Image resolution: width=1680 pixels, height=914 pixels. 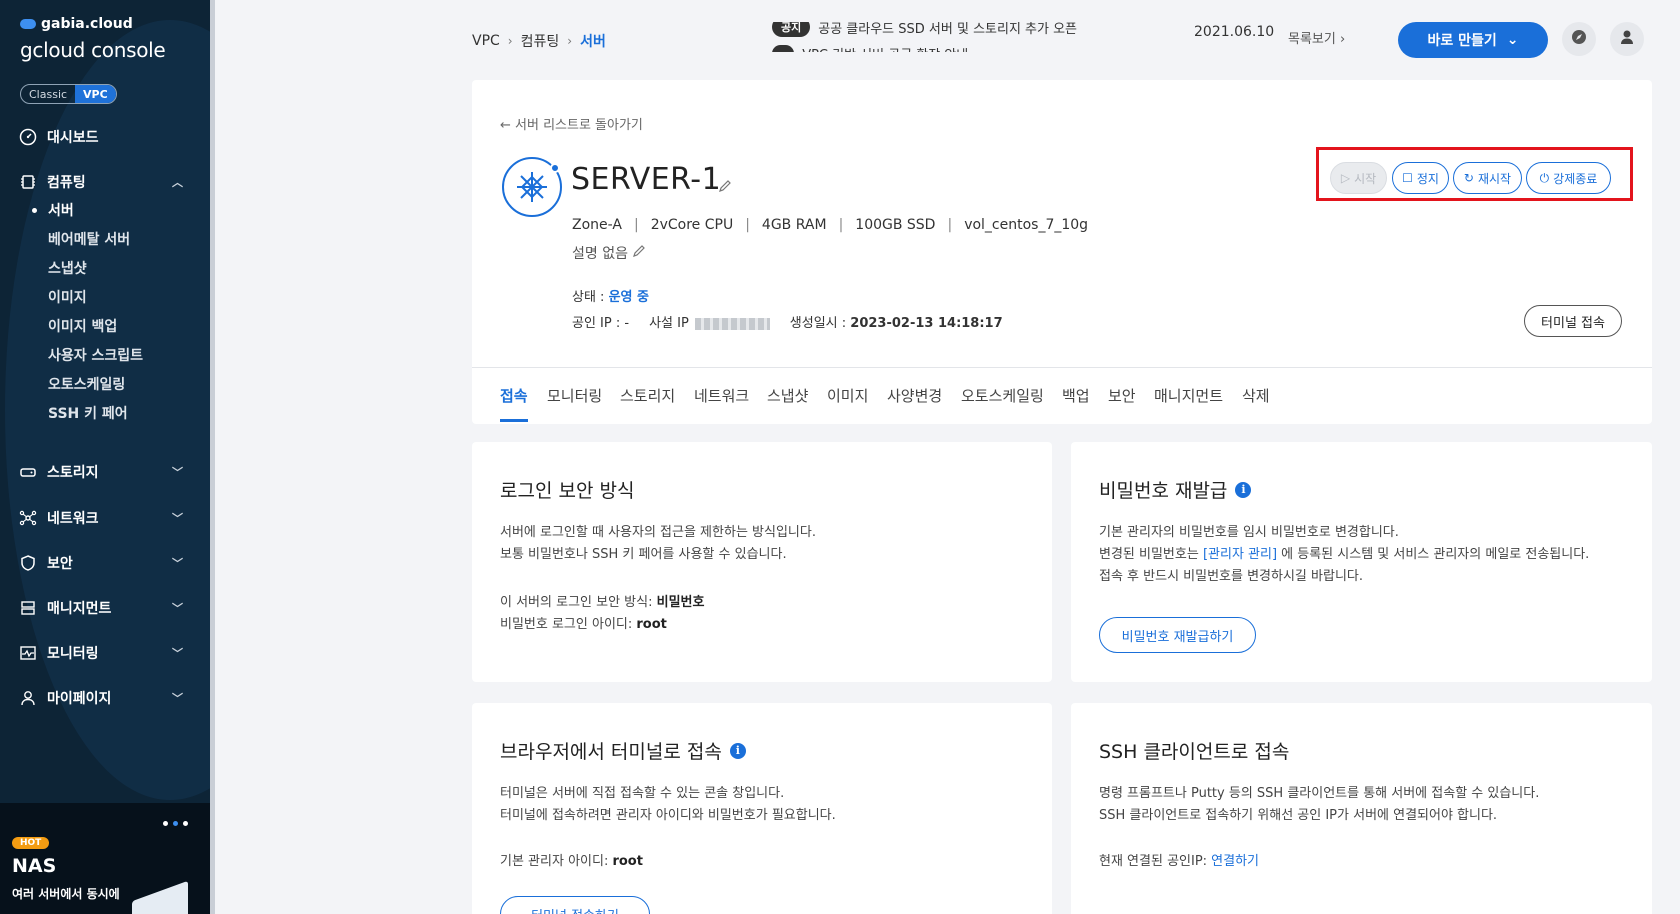 I want to click on force-stop-button: ⏻ 강제종료, so click(x=1568, y=178).